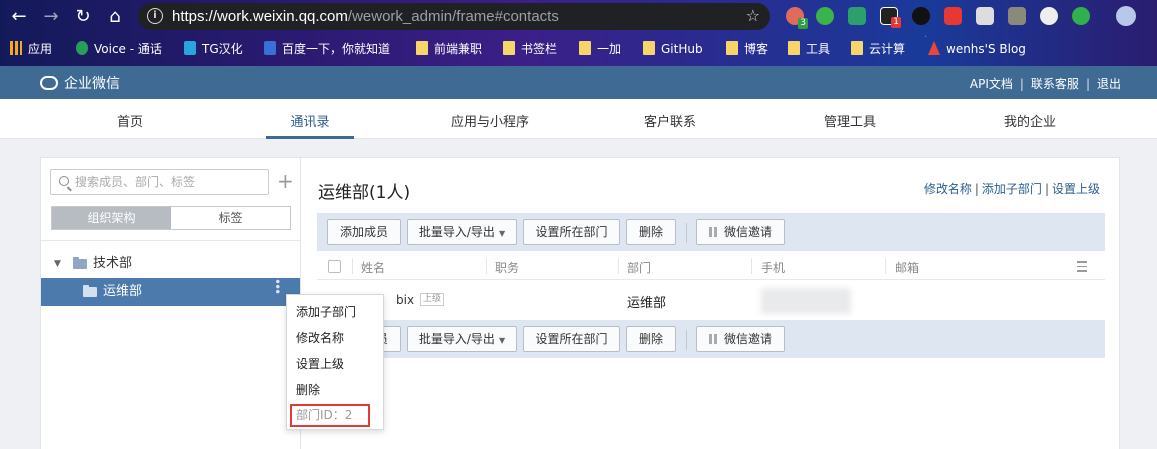 This screenshot has height=449, width=1157. I want to click on bookmark-item: wenhs'S Blog, so click(977, 49).